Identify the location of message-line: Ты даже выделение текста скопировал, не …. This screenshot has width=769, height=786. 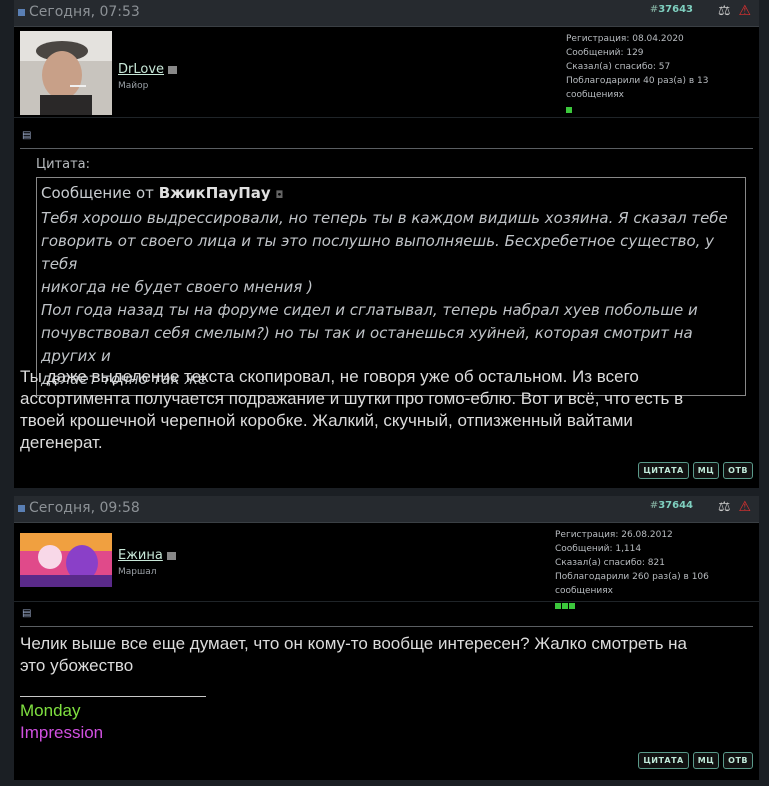
(329, 376).